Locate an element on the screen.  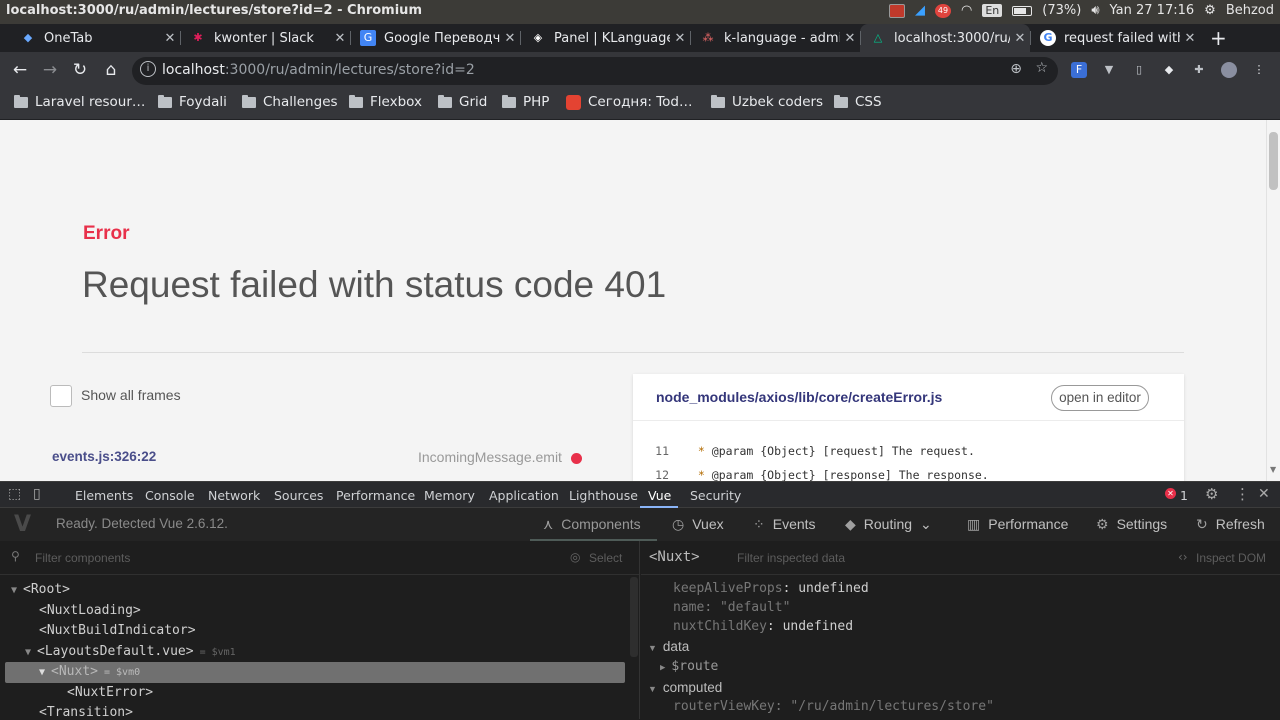
tab-localhost: △ localhost:3000/ru/admin ✕ is located at coordinates (945, 38).